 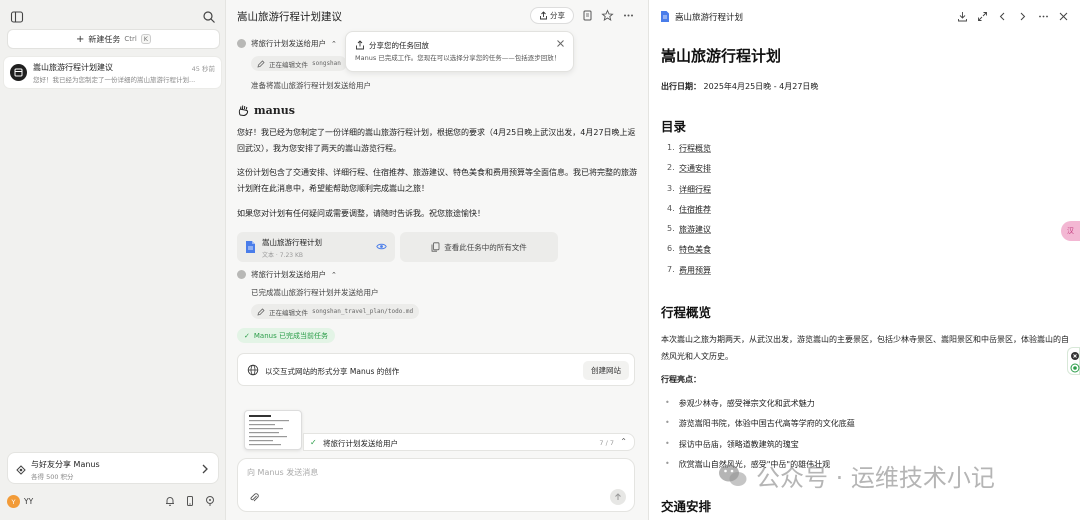 I want to click on notification-title: 分享您的任务回放, so click(x=399, y=45).